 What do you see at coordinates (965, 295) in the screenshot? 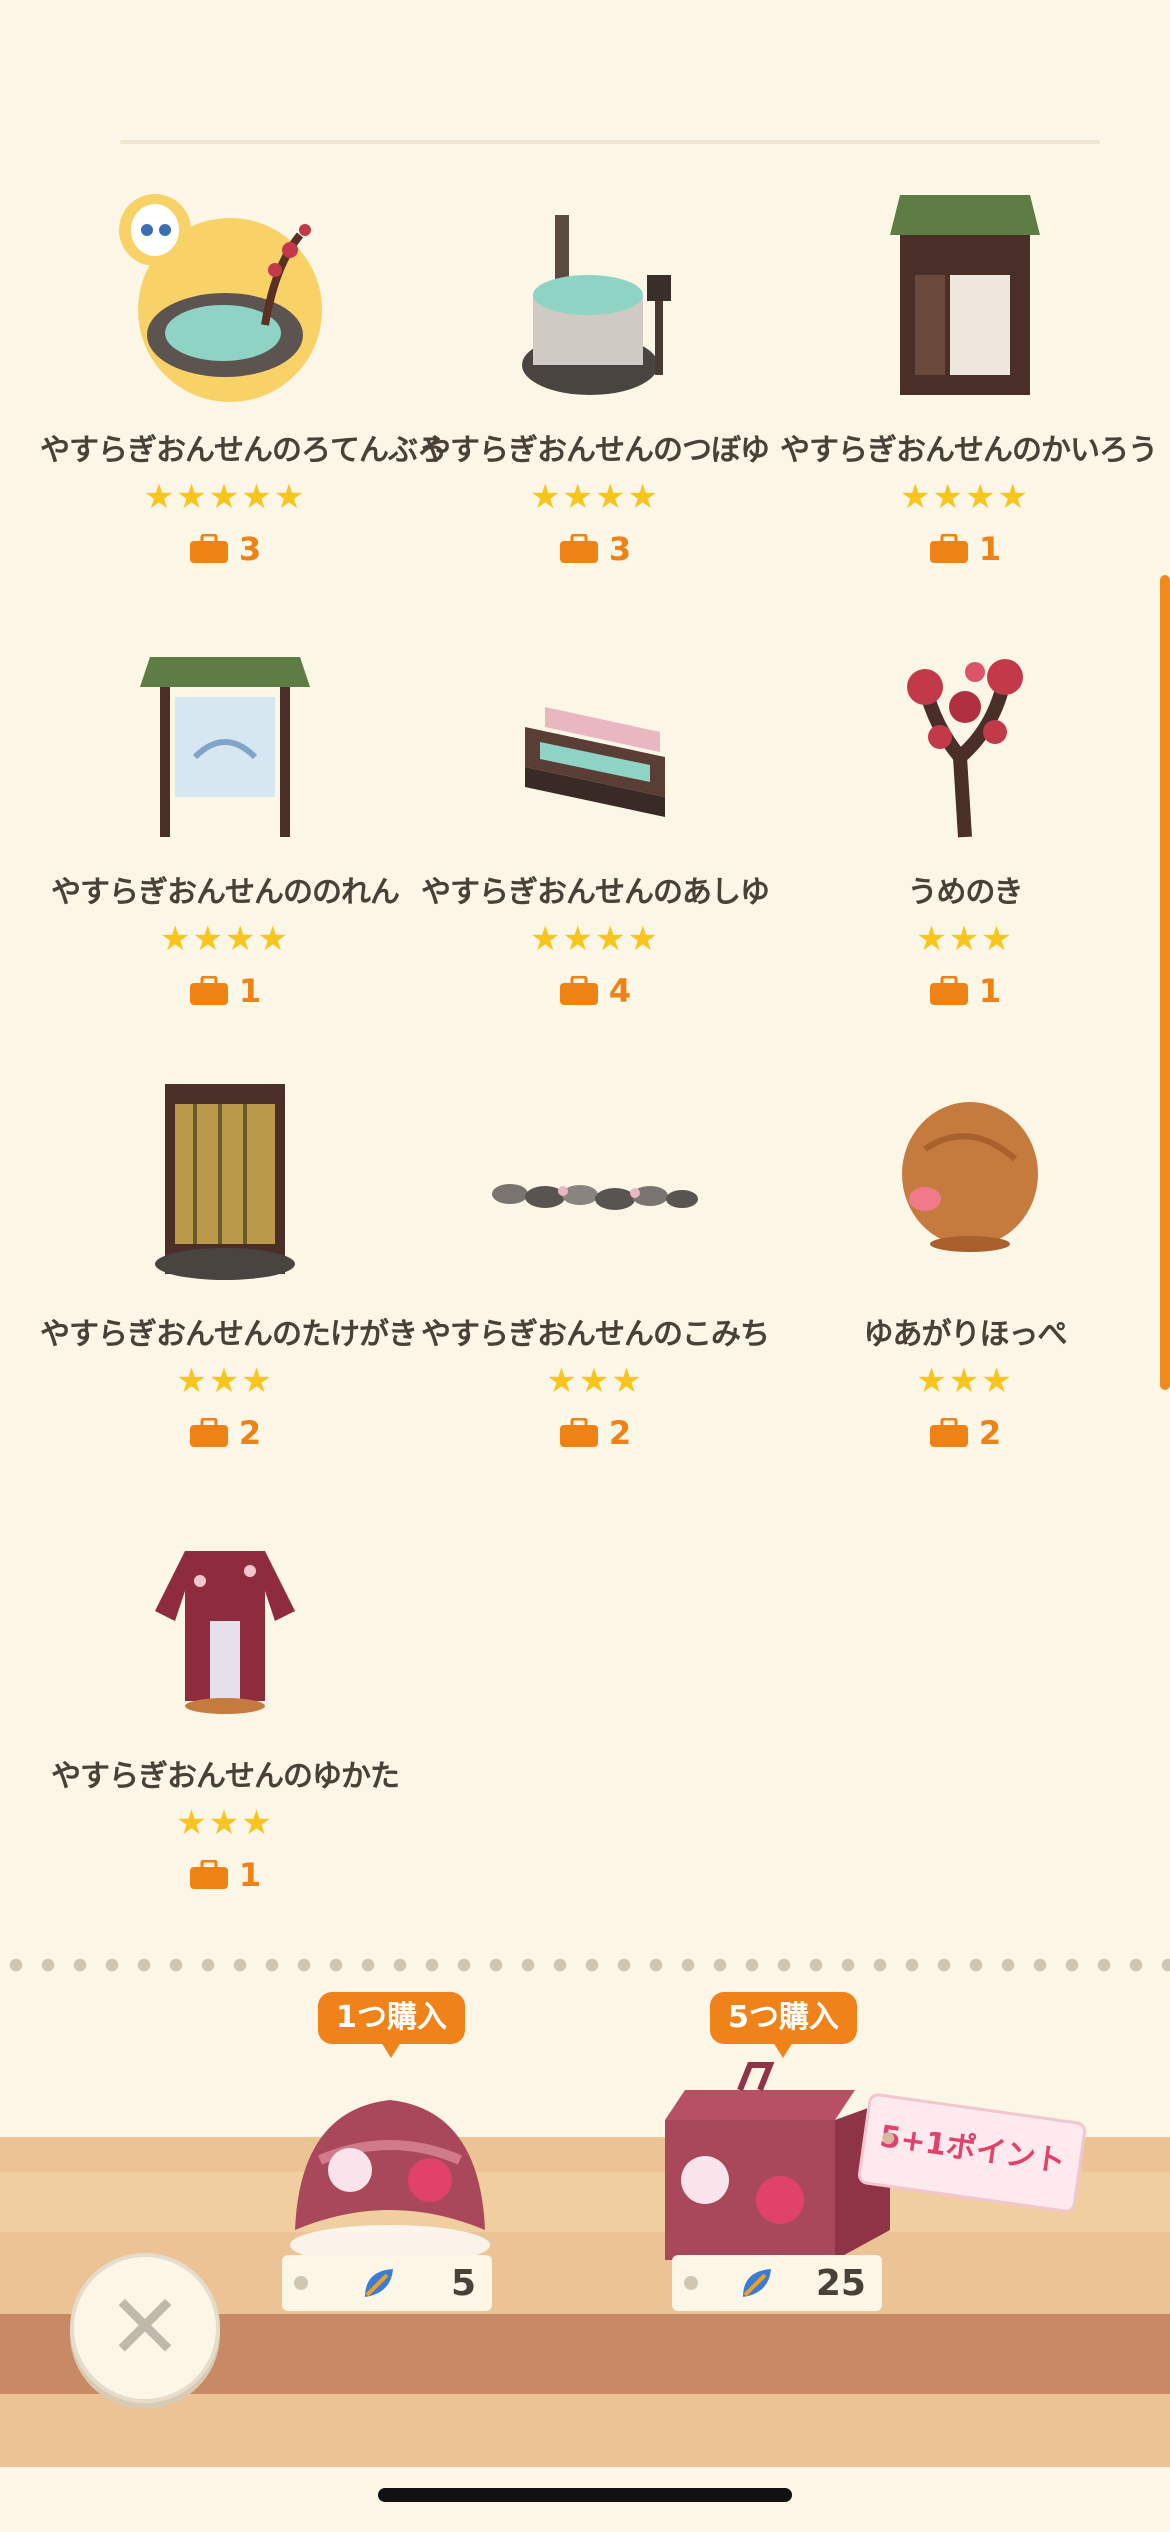
I see `corridor-icon` at bounding box center [965, 295].